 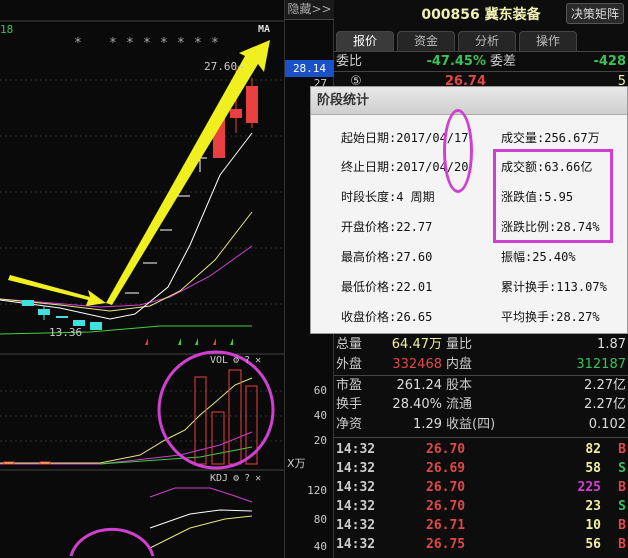 I want to click on value: 332468, so click(x=417, y=364).